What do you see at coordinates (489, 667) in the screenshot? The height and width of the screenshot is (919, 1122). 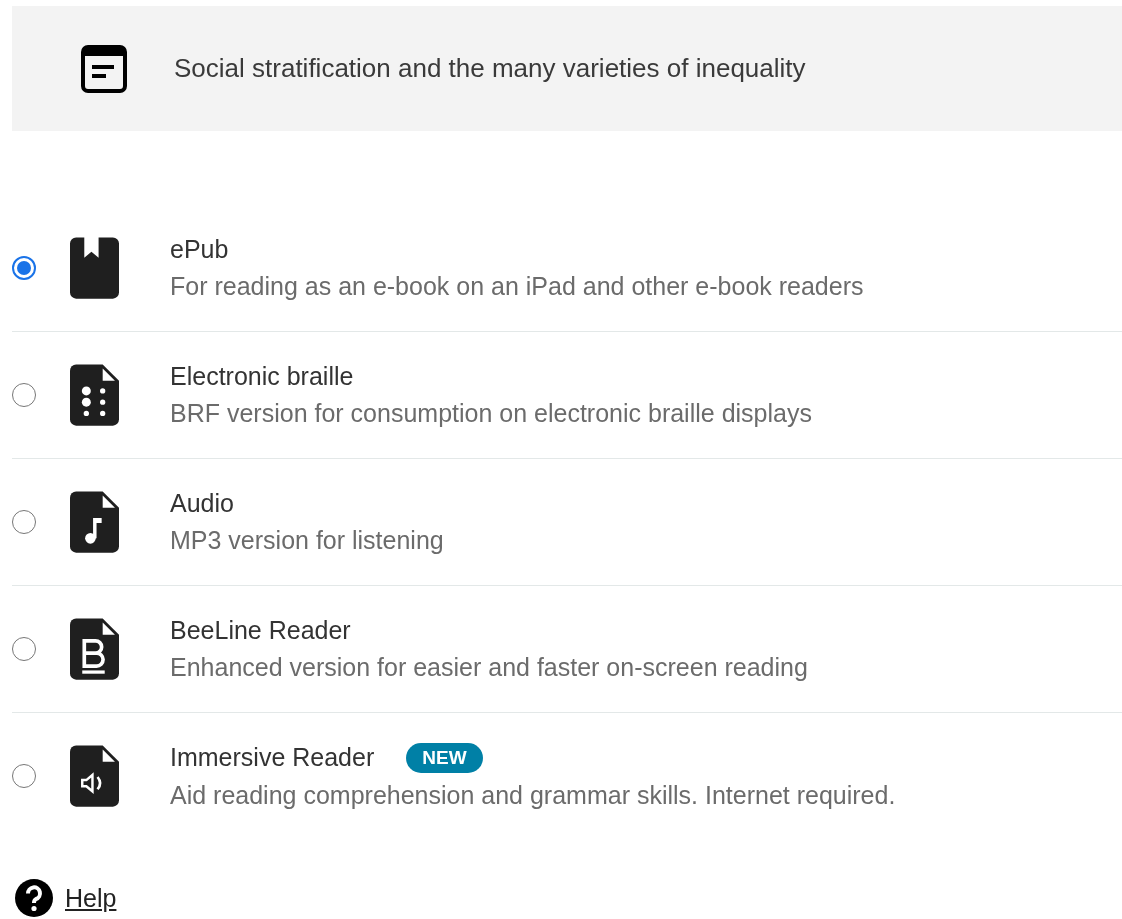 I see `format-description: Enhanced version for easier and faster on-screen reading` at bounding box center [489, 667].